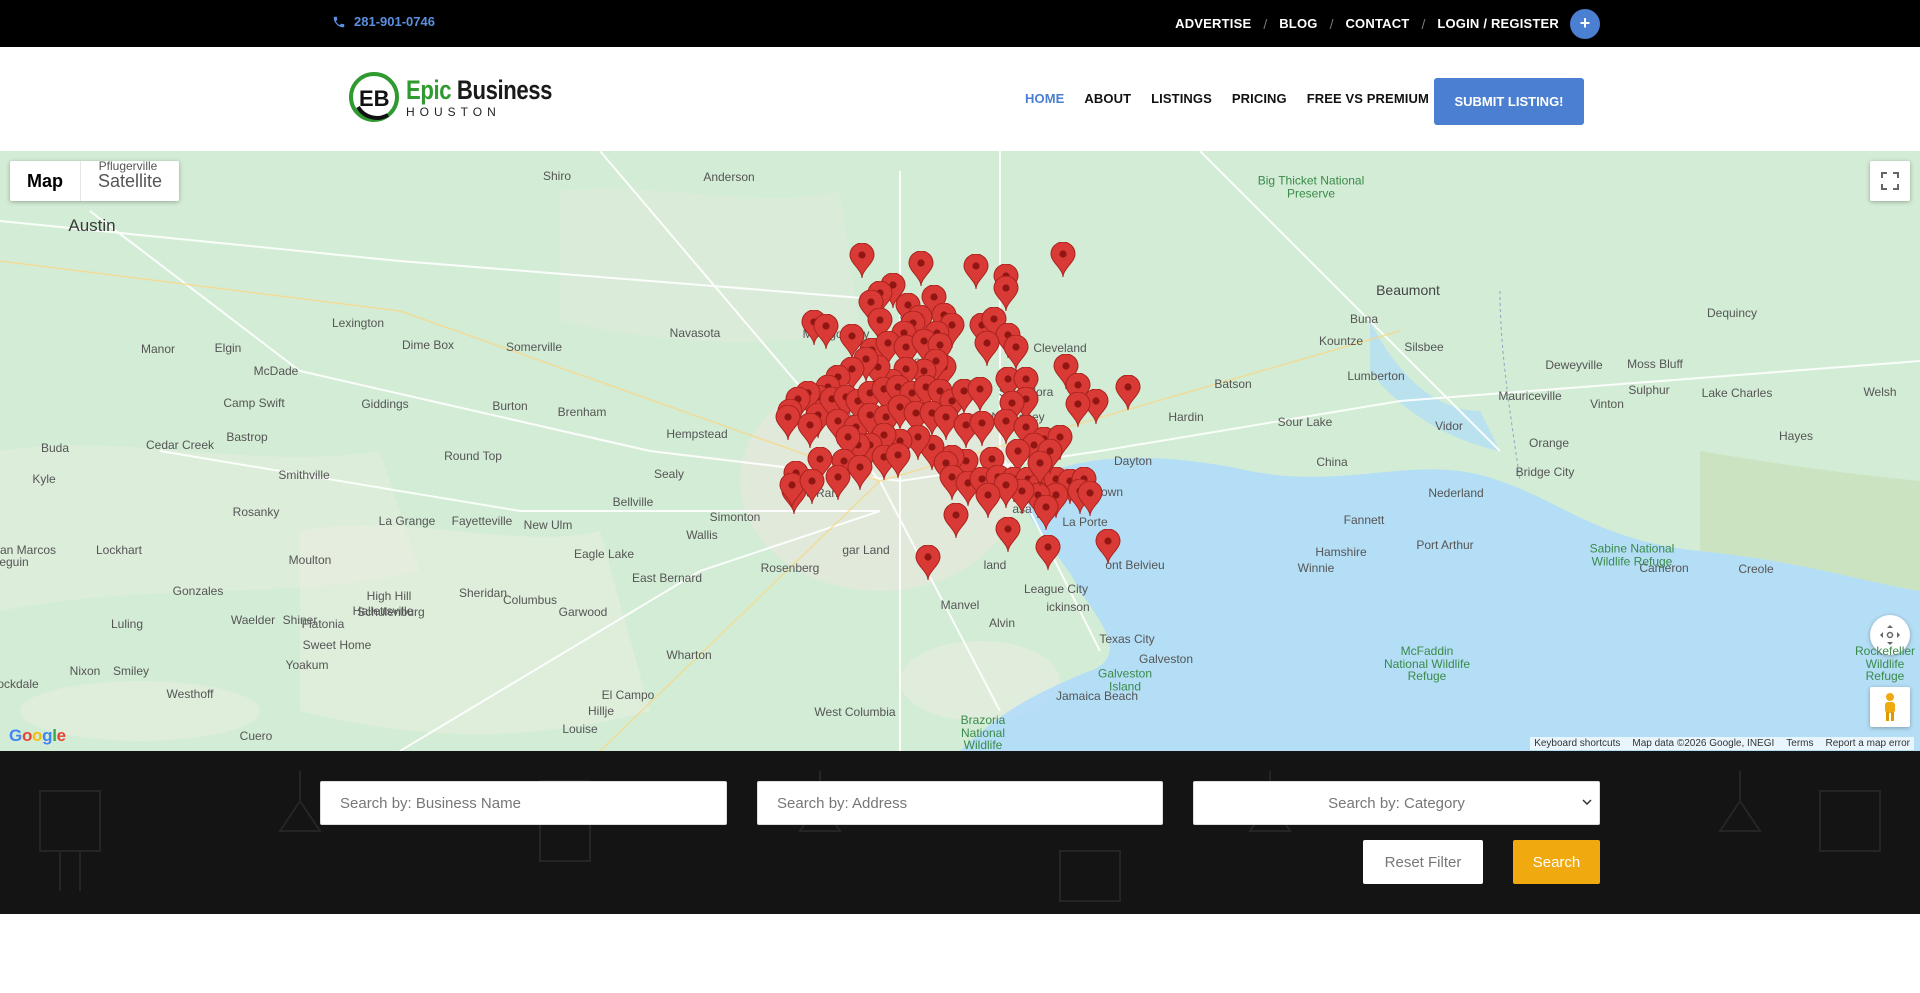 The width and height of the screenshot is (1920, 993). What do you see at coordinates (695, 333) in the screenshot?
I see `map-label-navasota: Navasota` at bounding box center [695, 333].